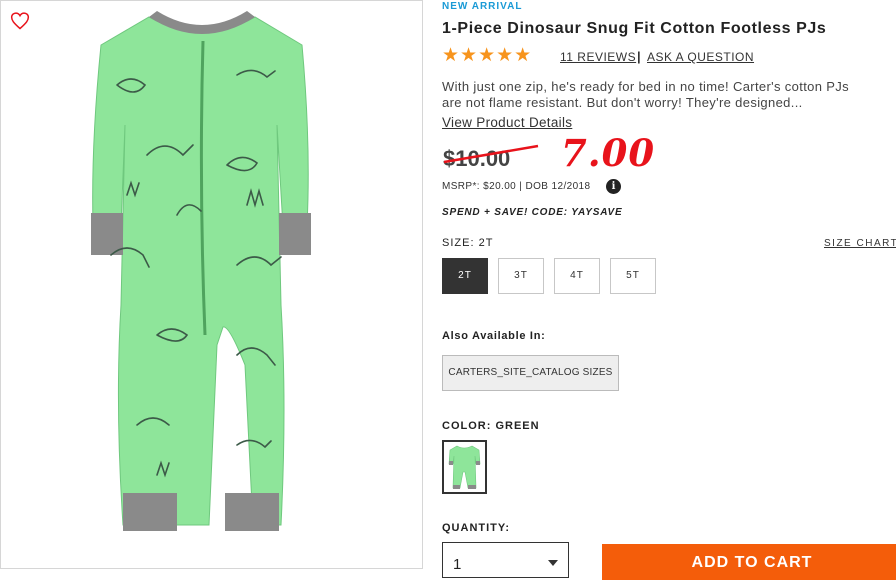 Image resolution: width=896 pixels, height=582 pixels. Describe the element at coordinates (553, 563) in the screenshot. I see `chevron-down-icon` at that location.